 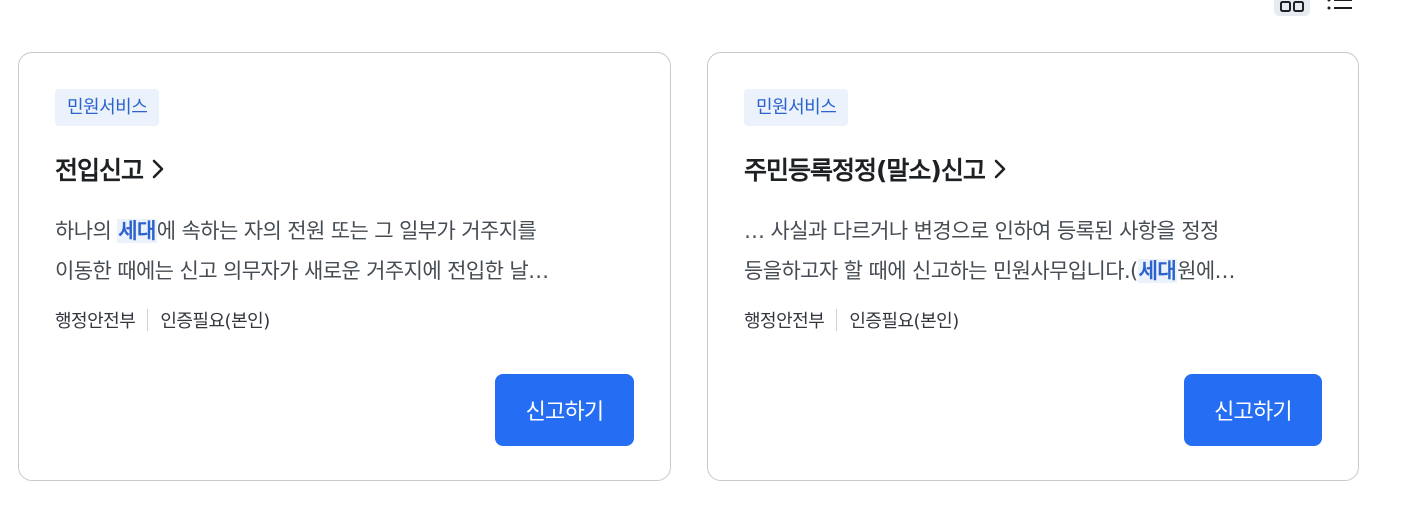 What do you see at coordinates (346, 231) in the screenshot?
I see `description-text: 에 속하는 자의 전원 또는 그 일부가 거주지를` at bounding box center [346, 231].